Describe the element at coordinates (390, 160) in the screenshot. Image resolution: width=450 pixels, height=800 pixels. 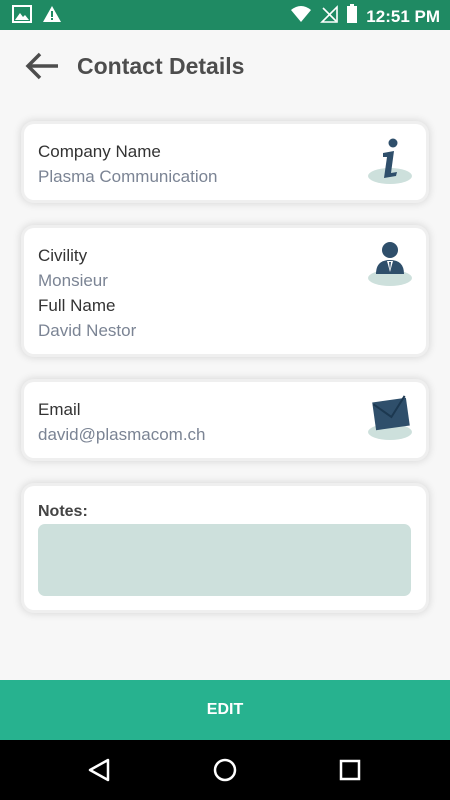
I see `info-icon` at that location.